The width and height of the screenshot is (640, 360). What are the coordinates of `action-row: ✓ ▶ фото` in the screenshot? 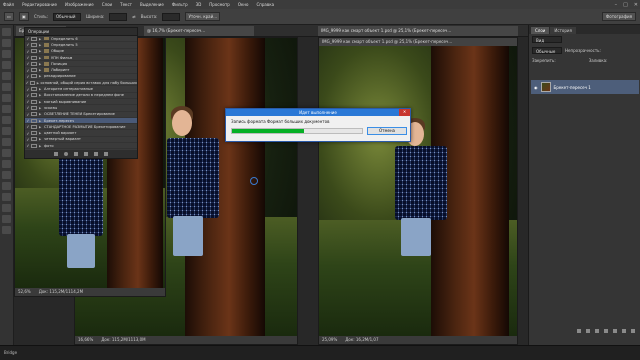 It's located at (81, 146).